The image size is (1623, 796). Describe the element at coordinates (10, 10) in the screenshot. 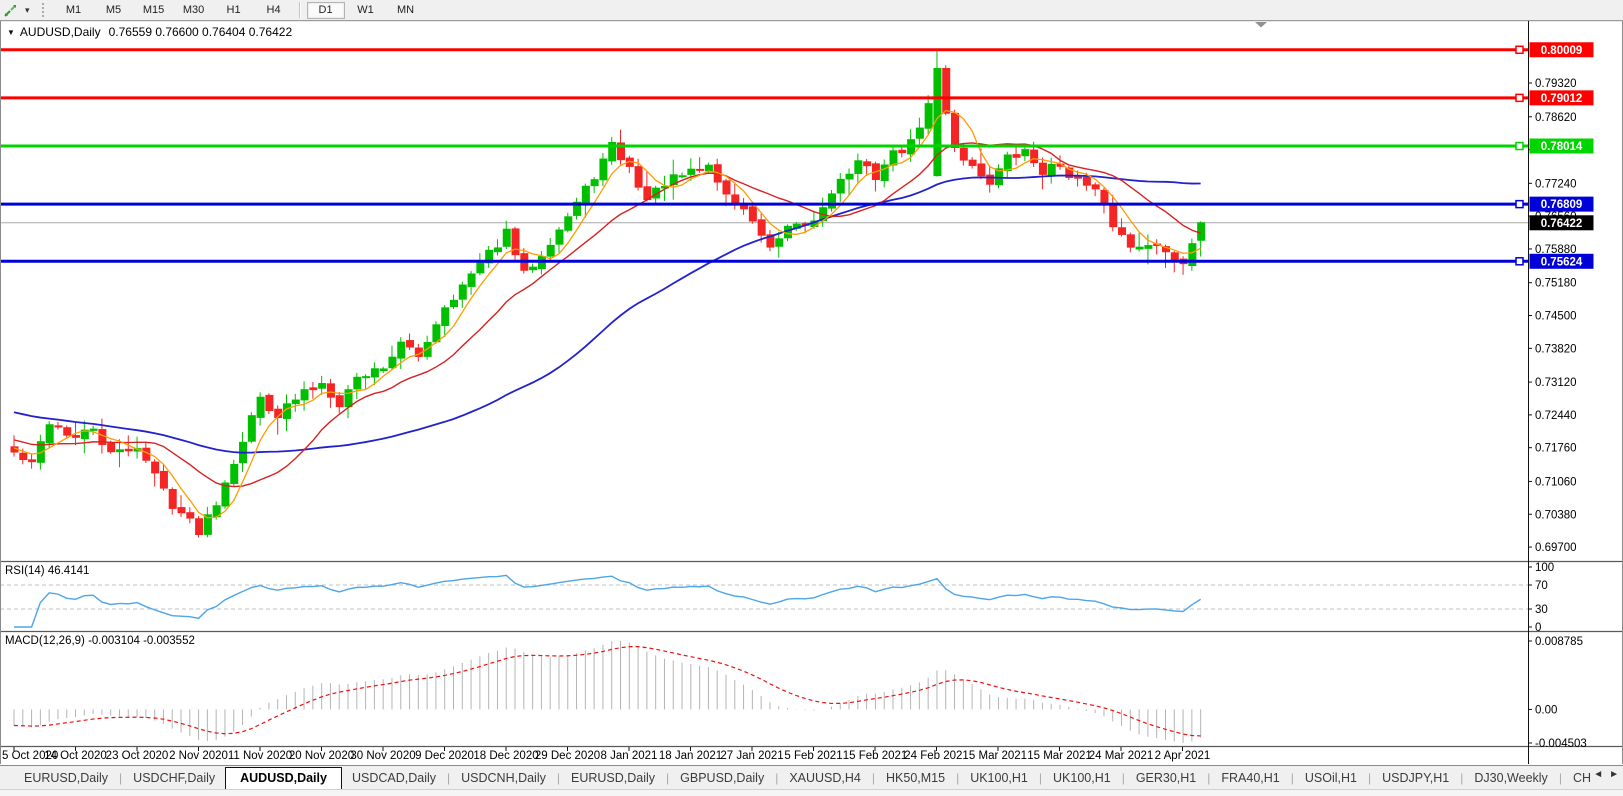

I see `crosshair-tool-icon` at that location.